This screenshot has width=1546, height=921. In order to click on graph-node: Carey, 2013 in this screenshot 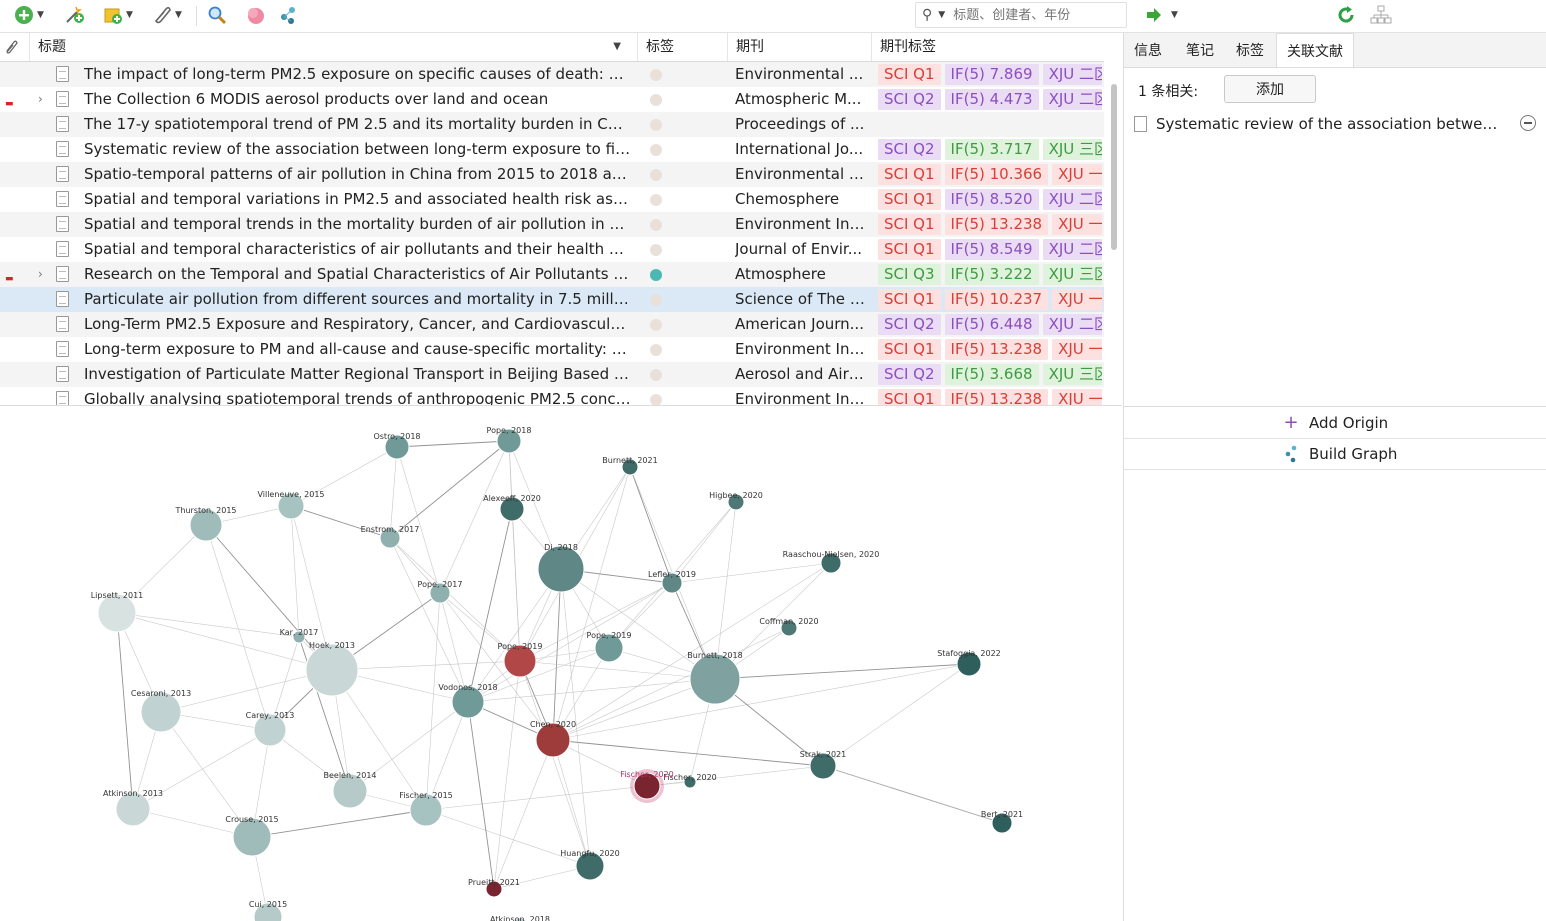, I will do `click(270, 729)`.